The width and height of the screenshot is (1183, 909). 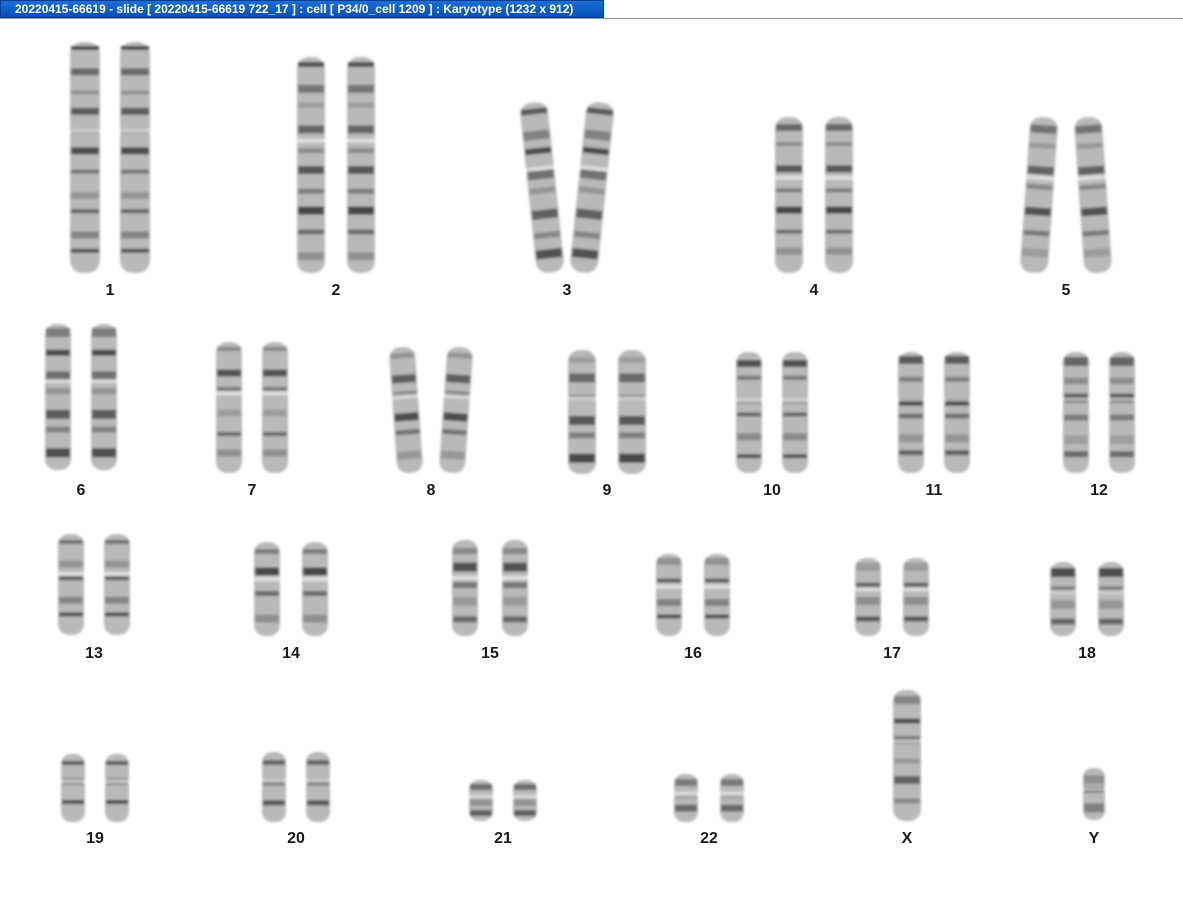 What do you see at coordinates (104, 397) in the screenshot?
I see `chromatid-body` at bounding box center [104, 397].